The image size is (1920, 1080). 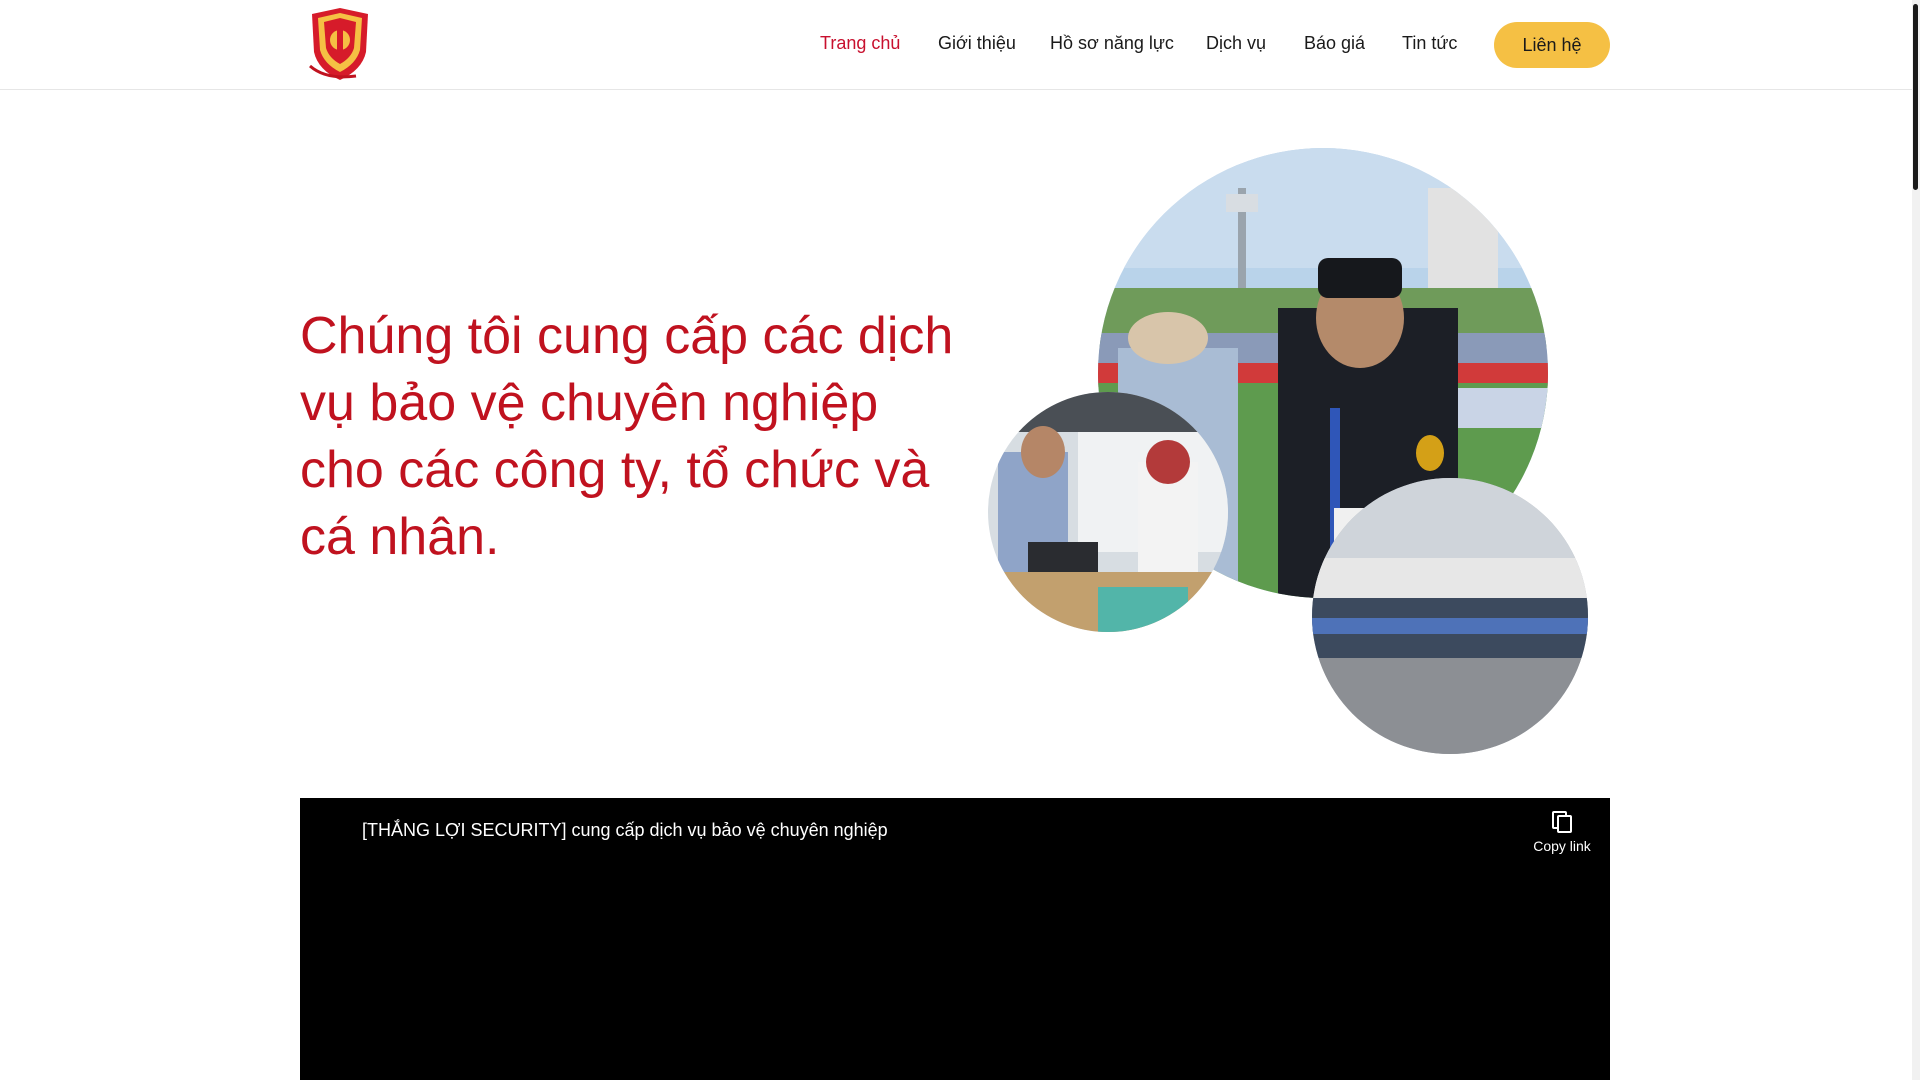 I want to click on copy-icon, so click(x=1562, y=822).